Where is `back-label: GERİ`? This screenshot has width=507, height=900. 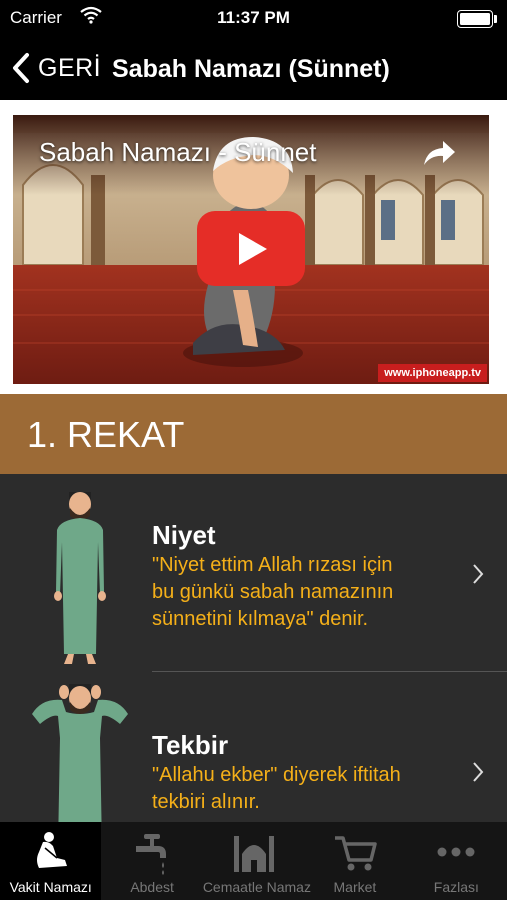 back-label: GERİ is located at coordinates (70, 67).